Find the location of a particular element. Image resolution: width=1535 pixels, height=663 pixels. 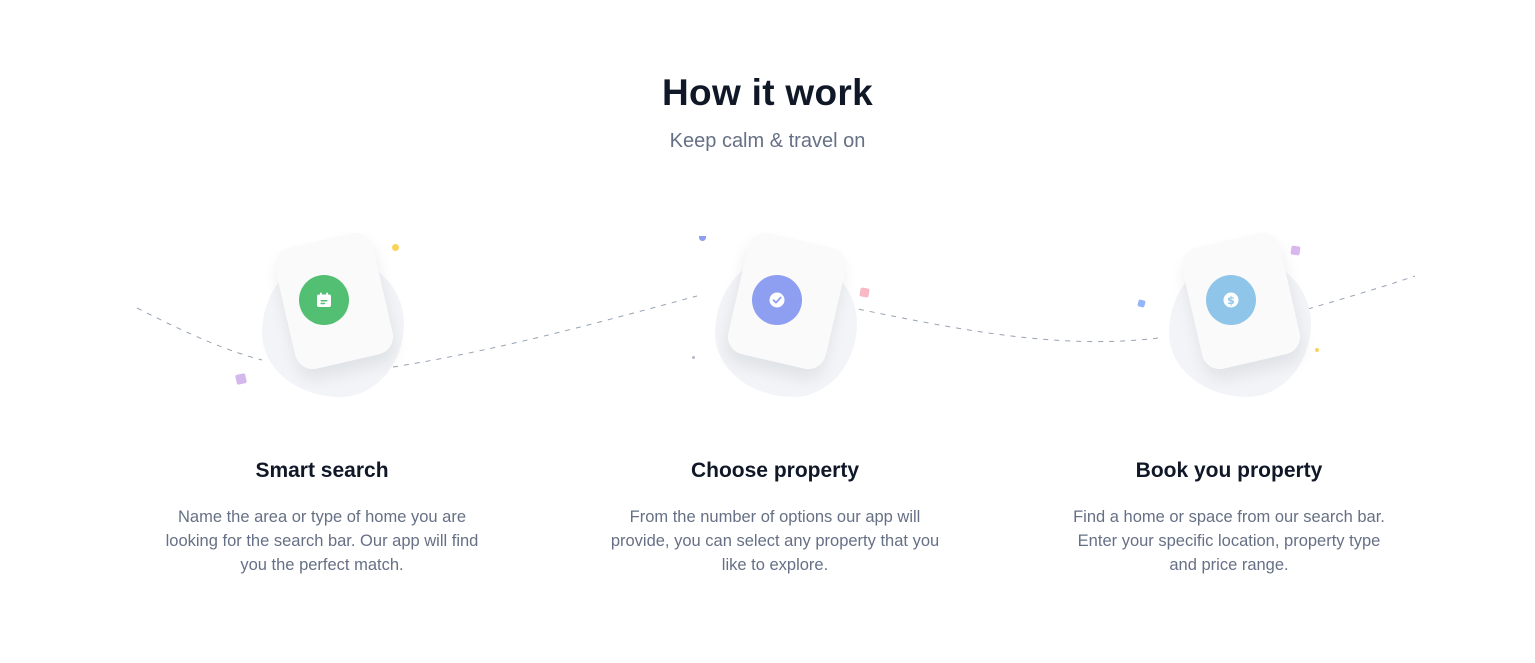

dollar-icon: $ is located at coordinates (1231, 300).